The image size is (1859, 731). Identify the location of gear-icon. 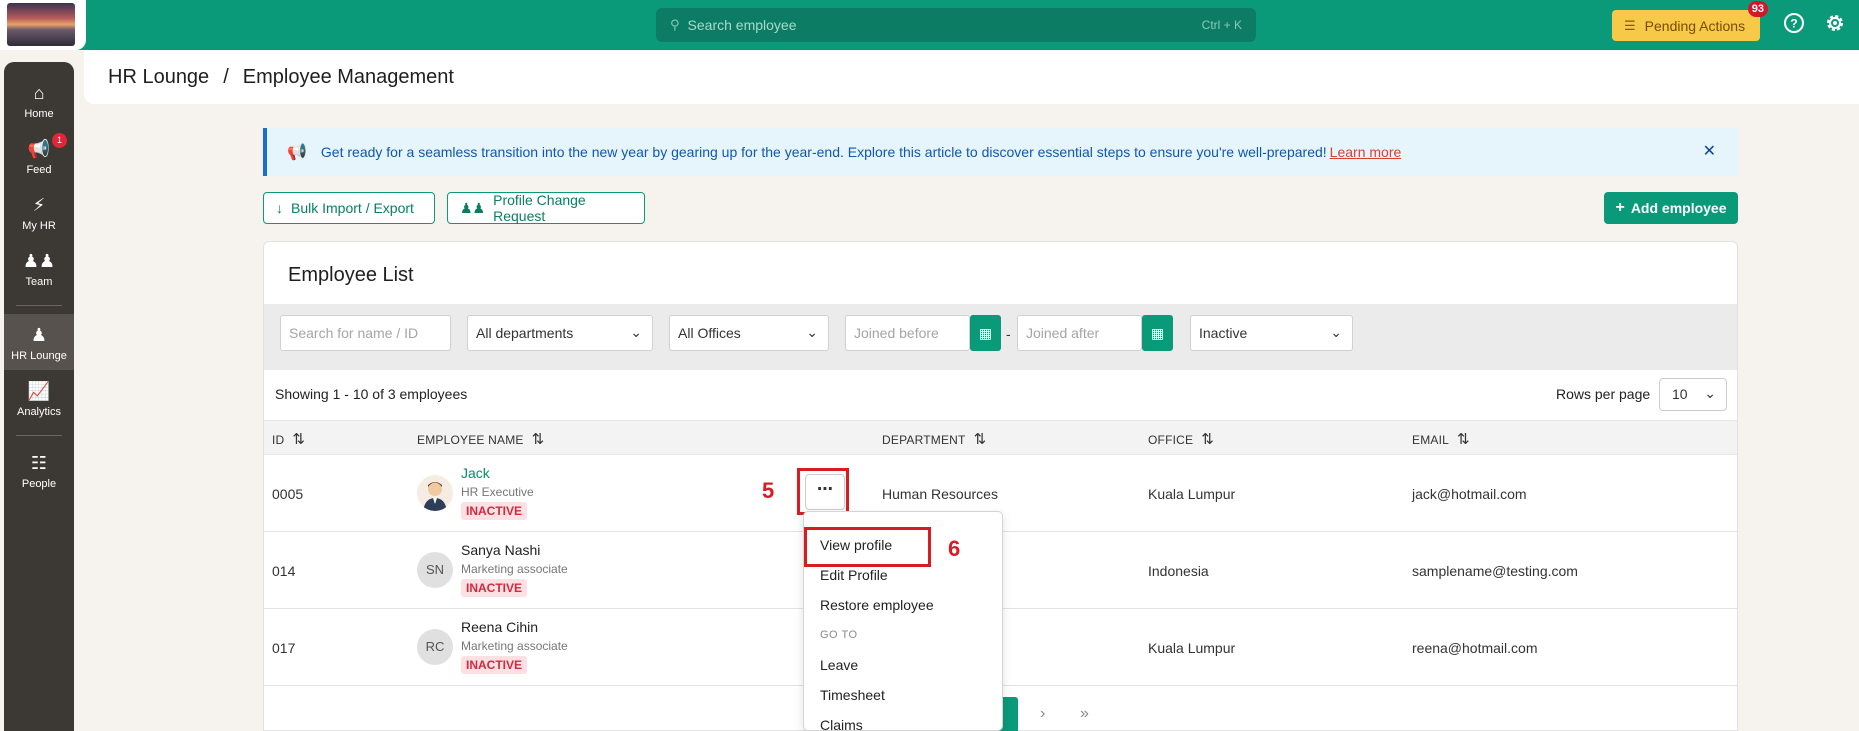
(1835, 24).